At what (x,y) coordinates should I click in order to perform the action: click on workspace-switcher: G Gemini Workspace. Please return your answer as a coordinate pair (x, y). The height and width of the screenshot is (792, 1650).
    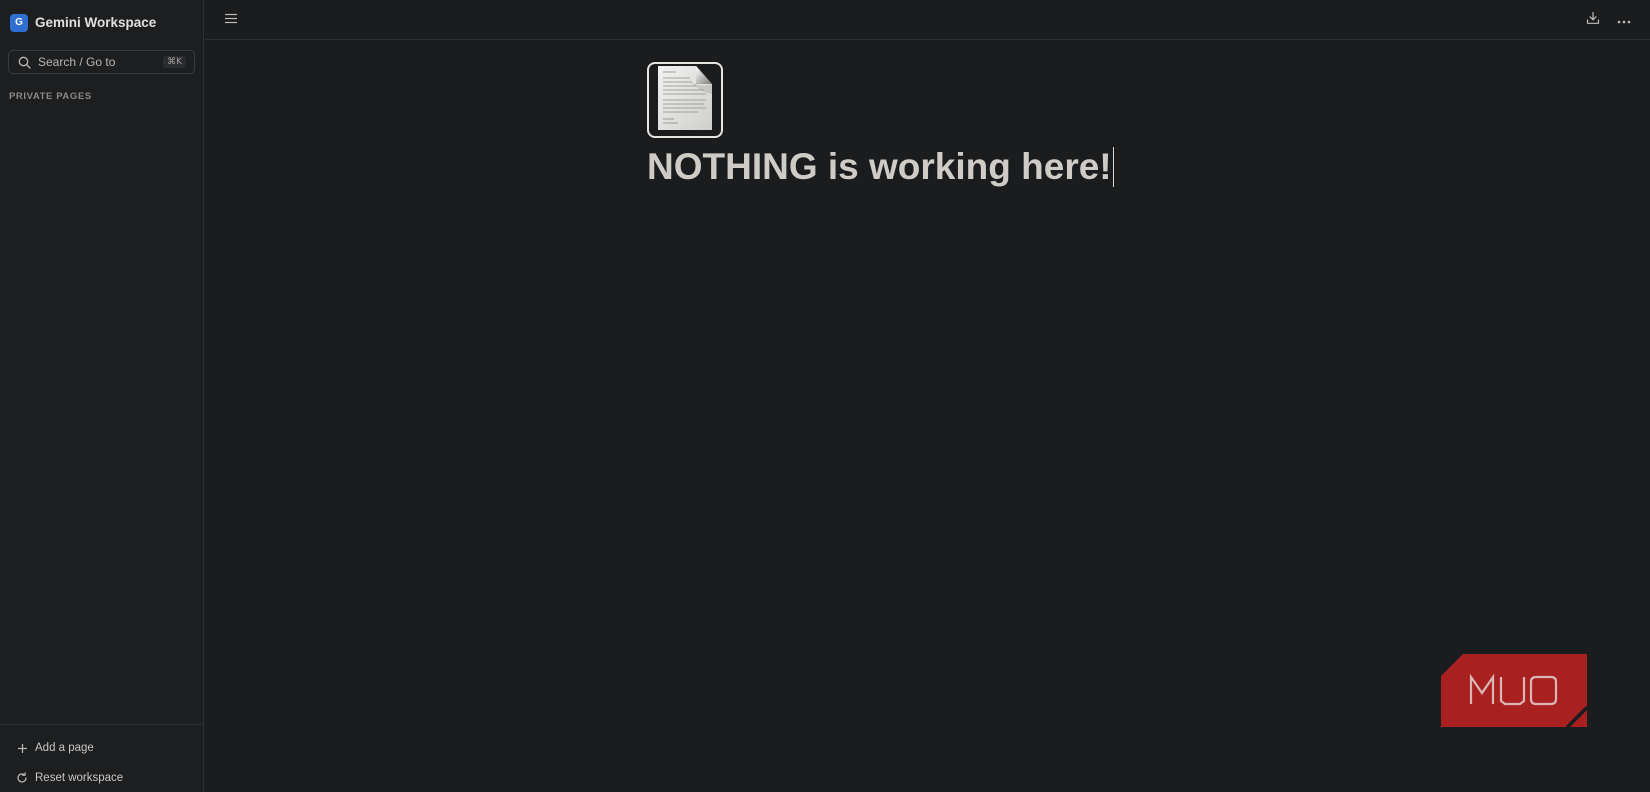
    Looking at the image, I should click on (83, 22).